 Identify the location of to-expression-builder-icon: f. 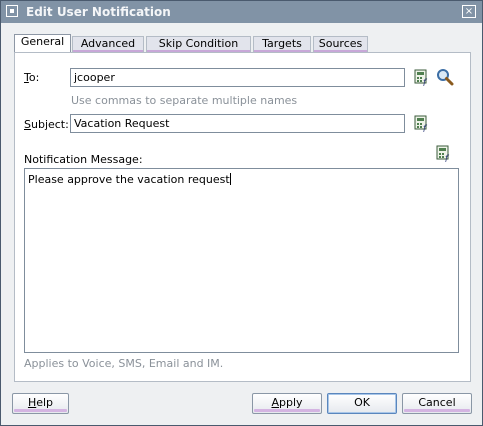
(422, 78).